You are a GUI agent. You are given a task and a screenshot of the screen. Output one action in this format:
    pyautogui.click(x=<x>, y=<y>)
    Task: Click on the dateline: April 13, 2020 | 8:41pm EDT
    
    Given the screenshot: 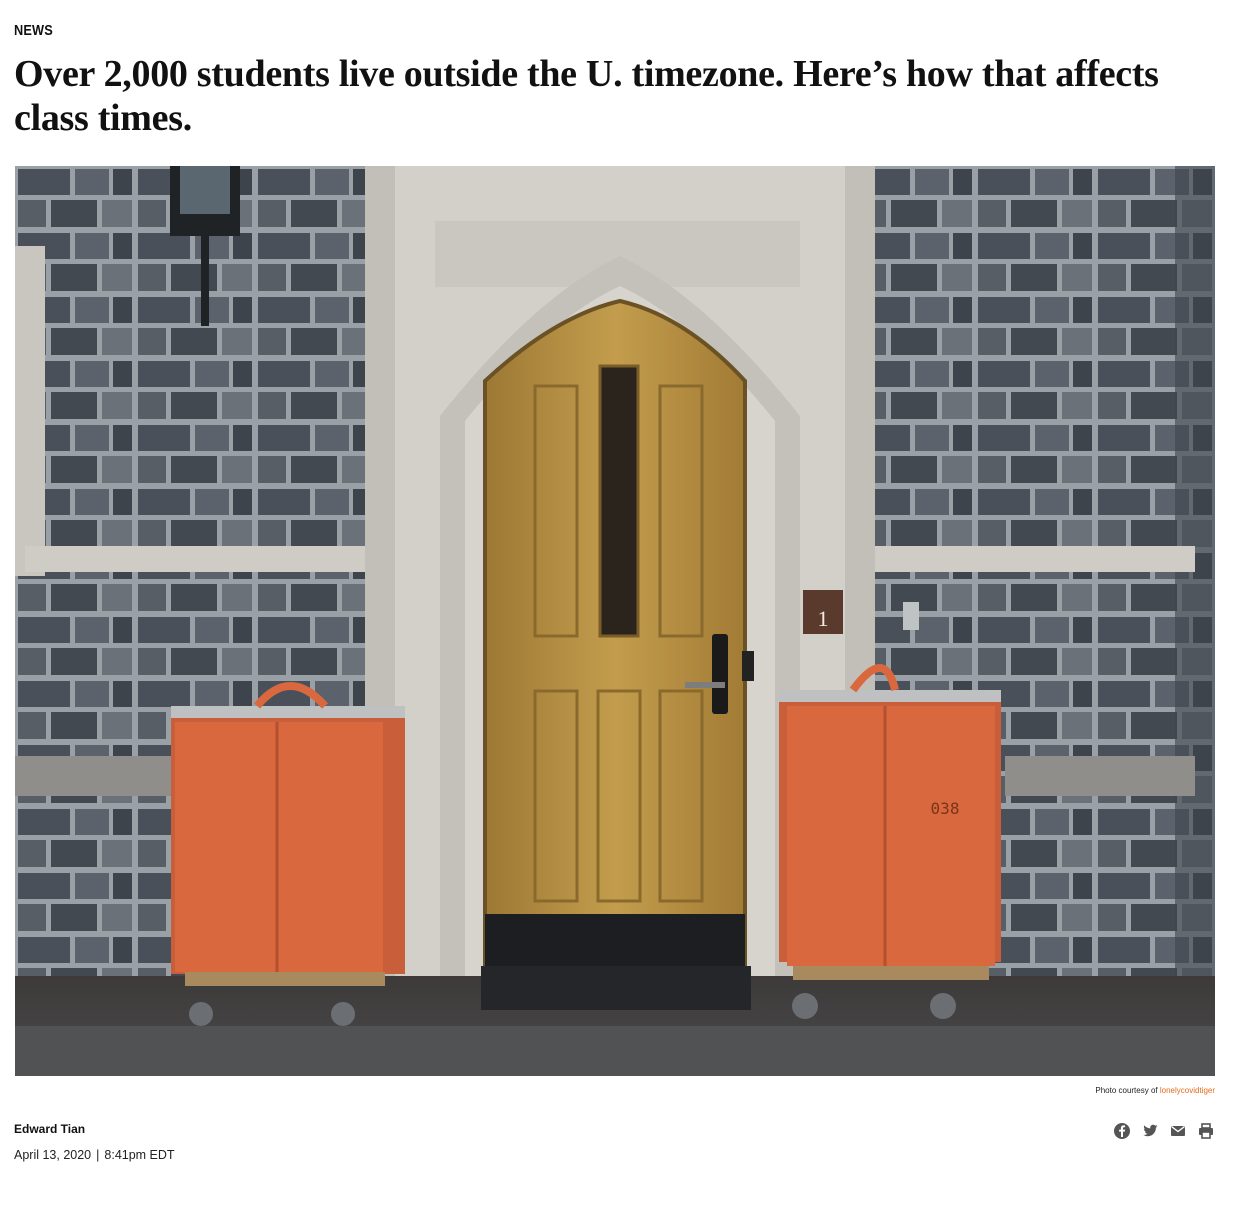 What is the action you would take?
    pyautogui.click(x=94, y=1155)
    